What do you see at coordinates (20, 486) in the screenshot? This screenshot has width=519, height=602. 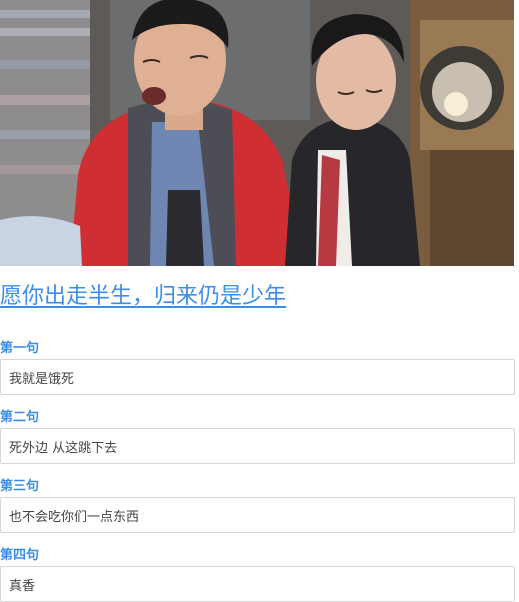 I see `field-label: 第三句` at bounding box center [20, 486].